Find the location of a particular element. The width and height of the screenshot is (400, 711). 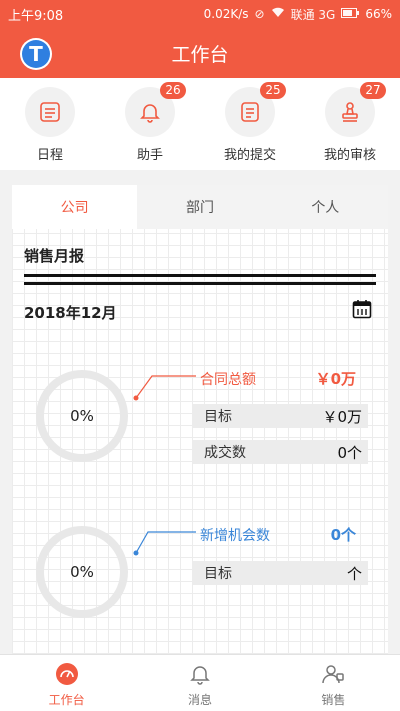

bell-icon is located at coordinates (200, 674).